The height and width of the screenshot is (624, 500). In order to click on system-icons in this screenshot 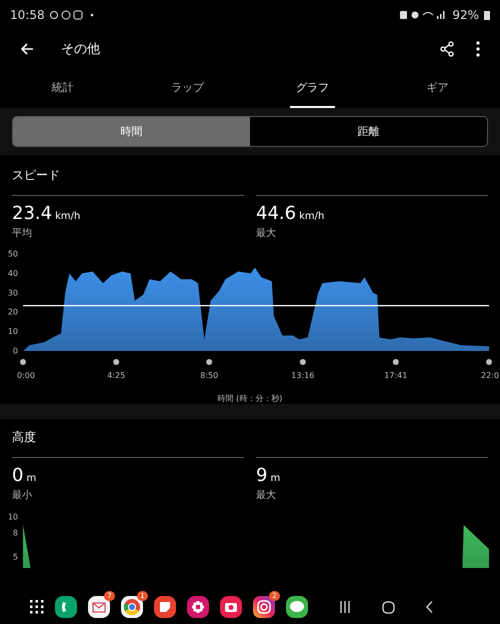, I will do `click(423, 15)`.